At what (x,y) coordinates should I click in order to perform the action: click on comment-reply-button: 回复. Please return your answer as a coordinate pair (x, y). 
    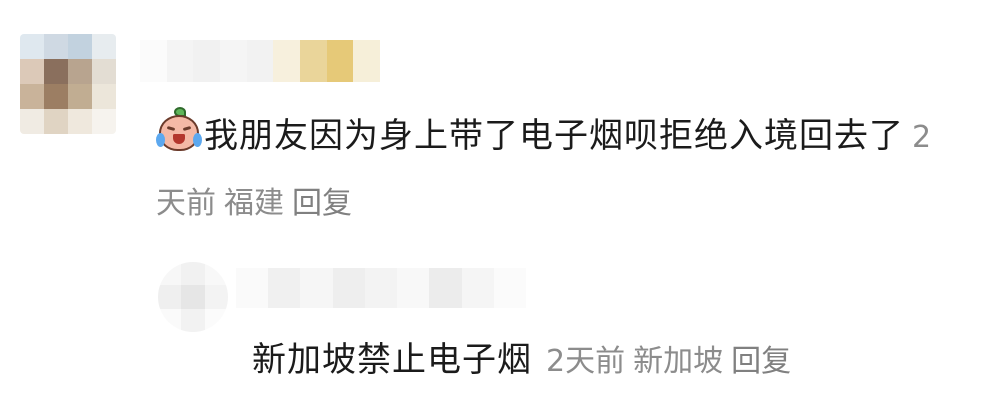
    Looking at the image, I should click on (322, 203).